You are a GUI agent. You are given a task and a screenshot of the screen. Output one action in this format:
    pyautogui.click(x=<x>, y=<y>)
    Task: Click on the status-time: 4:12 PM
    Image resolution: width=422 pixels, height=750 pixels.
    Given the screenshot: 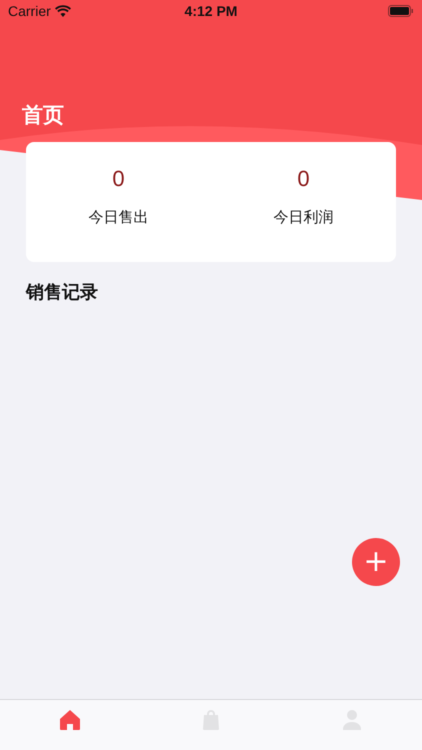 What is the action you would take?
    pyautogui.click(x=211, y=11)
    